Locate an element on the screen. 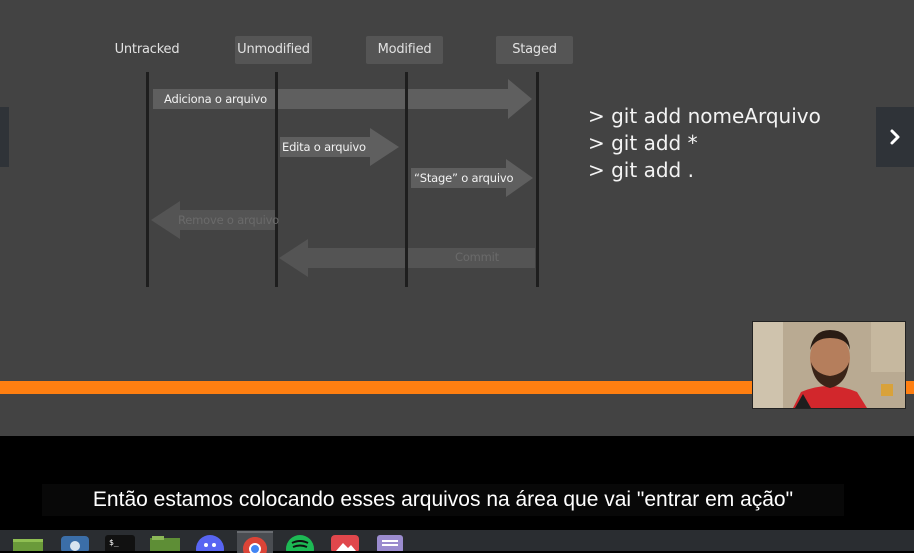 The height and width of the screenshot is (553, 914). command-line-2: > git add * is located at coordinates (643, 143).